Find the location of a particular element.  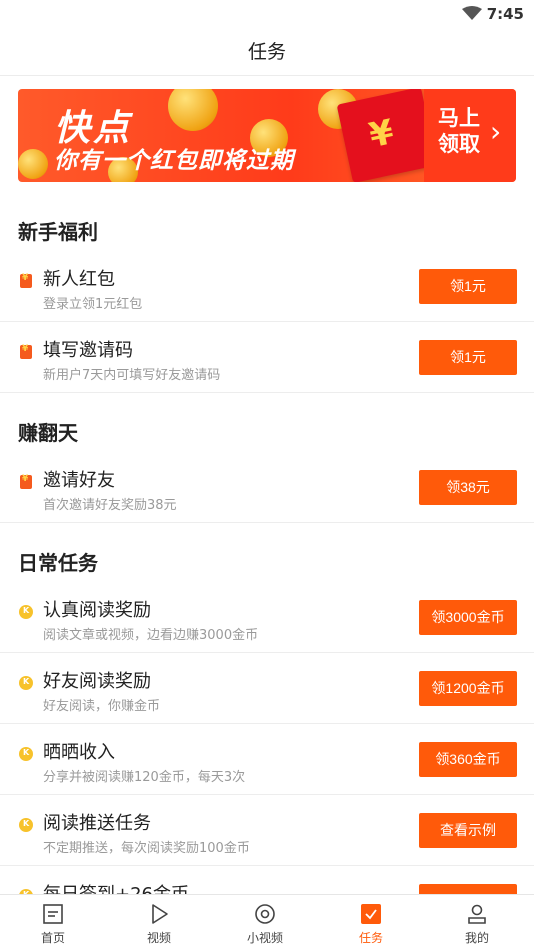

task-name: 好友阅读奖励 is located at coordinates (97, 681).